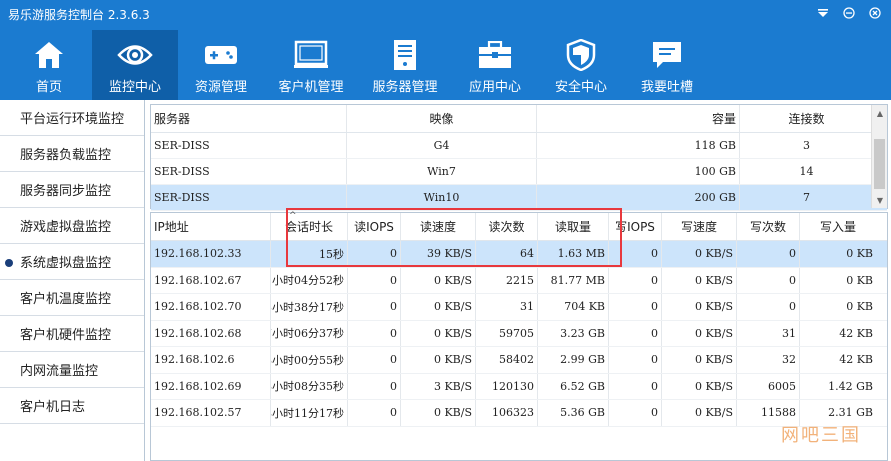 Image resolution: width=891 pixels, height=461 pixels. Describe the element at coordinates (445, 14) in the screenshot. I see `title-bar: 易乐游服务控制台 2.3.6.3` at that location.